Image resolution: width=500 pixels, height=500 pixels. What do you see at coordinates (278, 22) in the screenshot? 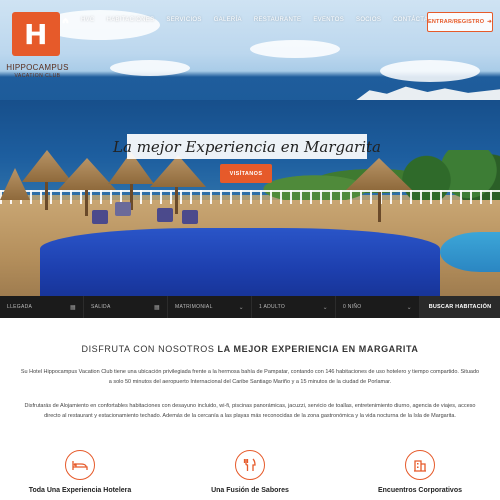
I see `nav-item-restaurante: RESTAURANTE` at bounding box center [278, 22].